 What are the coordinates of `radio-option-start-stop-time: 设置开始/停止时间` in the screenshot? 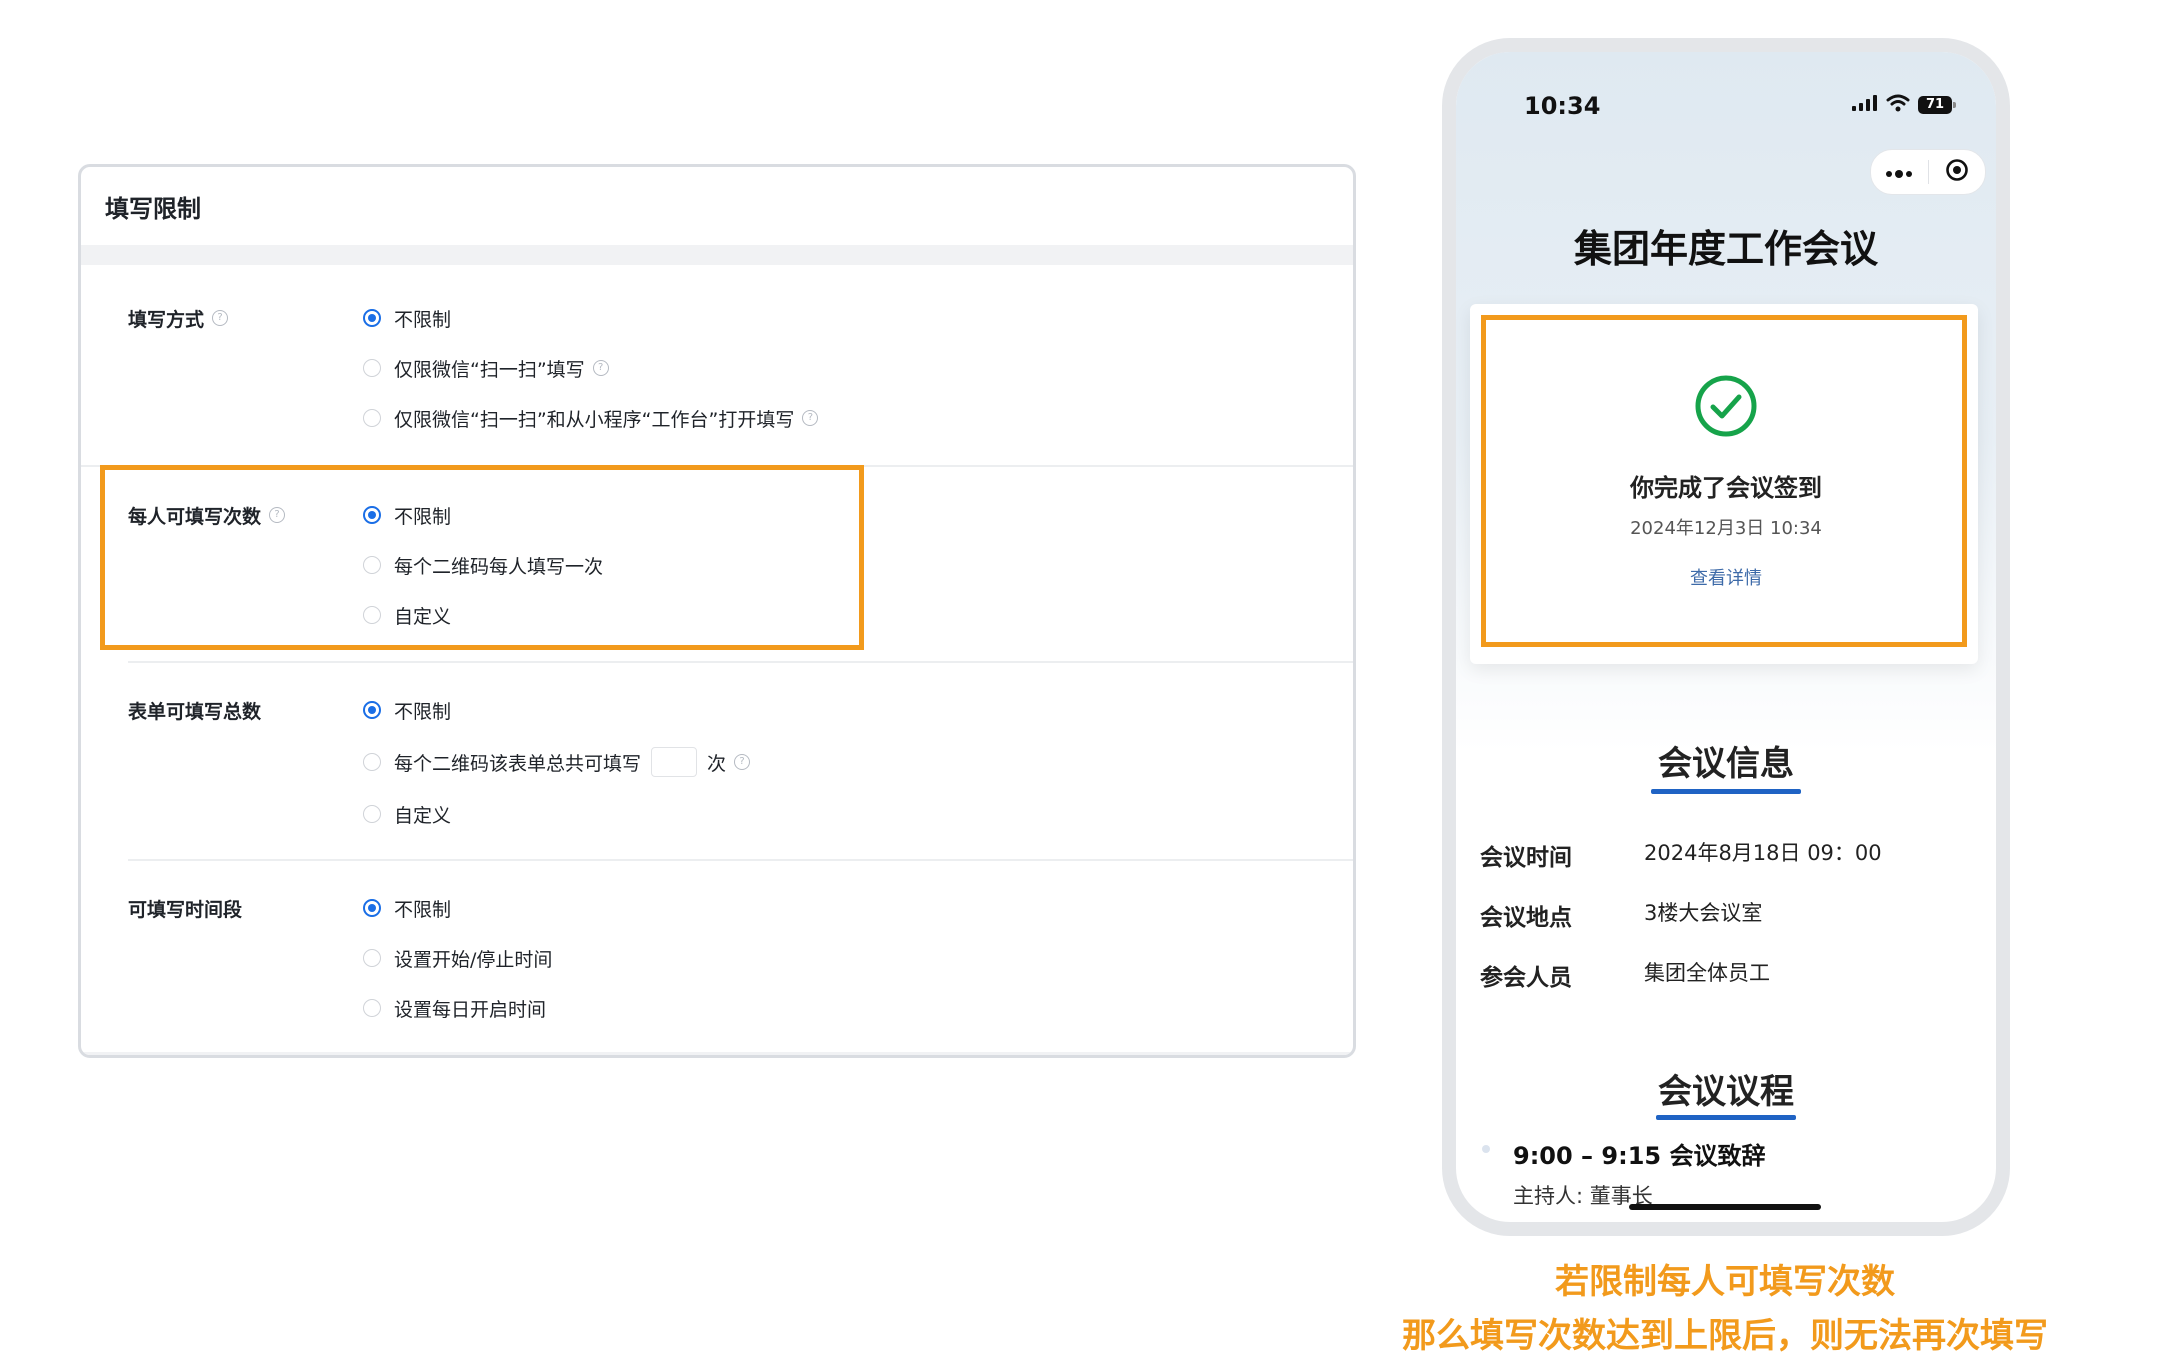 It's located at (457, 958).